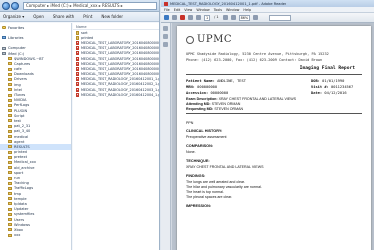 This screenshot has height=250, width=374. I want to click on attending-row: Attending MD: STEVEN ORMAN, so click(213, 104).